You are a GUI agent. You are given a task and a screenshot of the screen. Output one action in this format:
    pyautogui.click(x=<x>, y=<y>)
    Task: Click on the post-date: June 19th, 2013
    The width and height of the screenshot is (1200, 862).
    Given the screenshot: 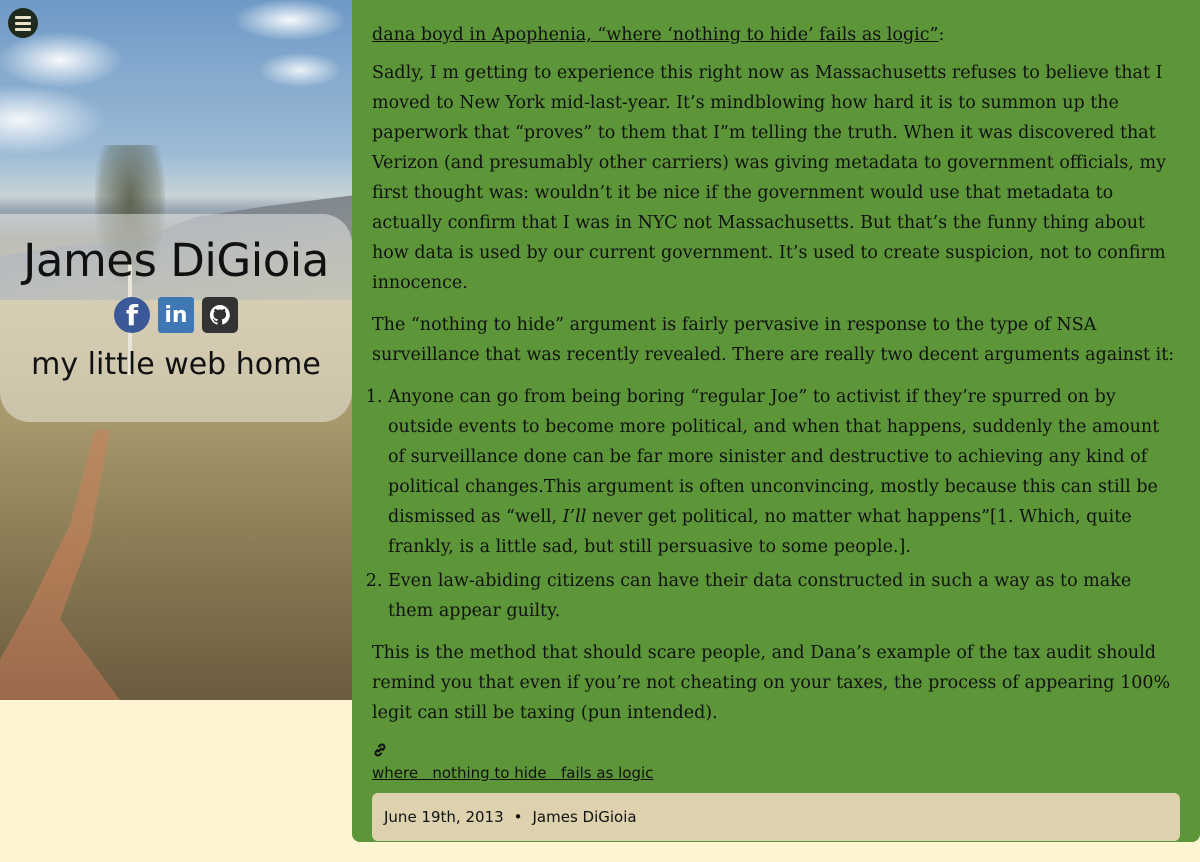 What is the action you would take?
    pyautogui.click(x=444, y=817)
    